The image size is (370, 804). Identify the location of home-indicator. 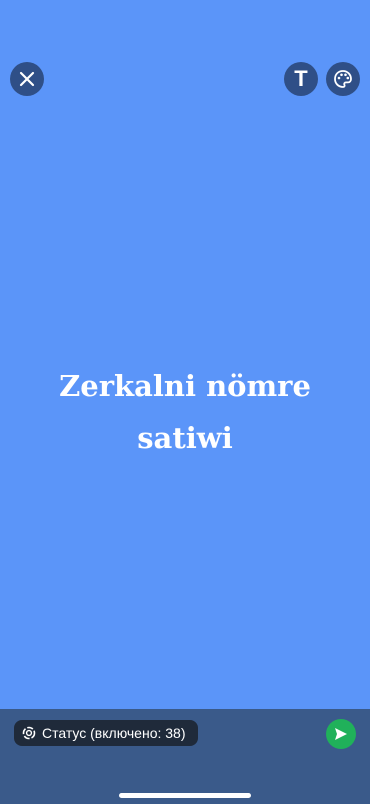
(185, 795).